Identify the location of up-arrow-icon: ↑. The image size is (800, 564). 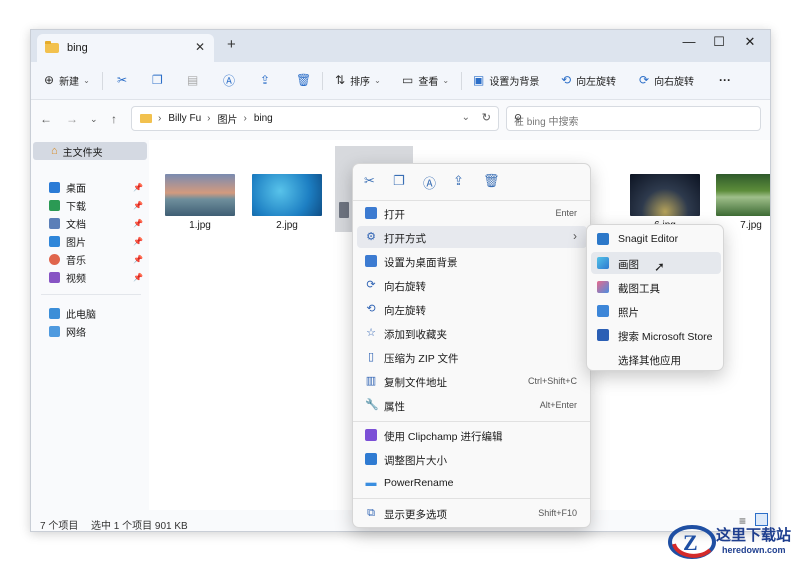
(114, 119).